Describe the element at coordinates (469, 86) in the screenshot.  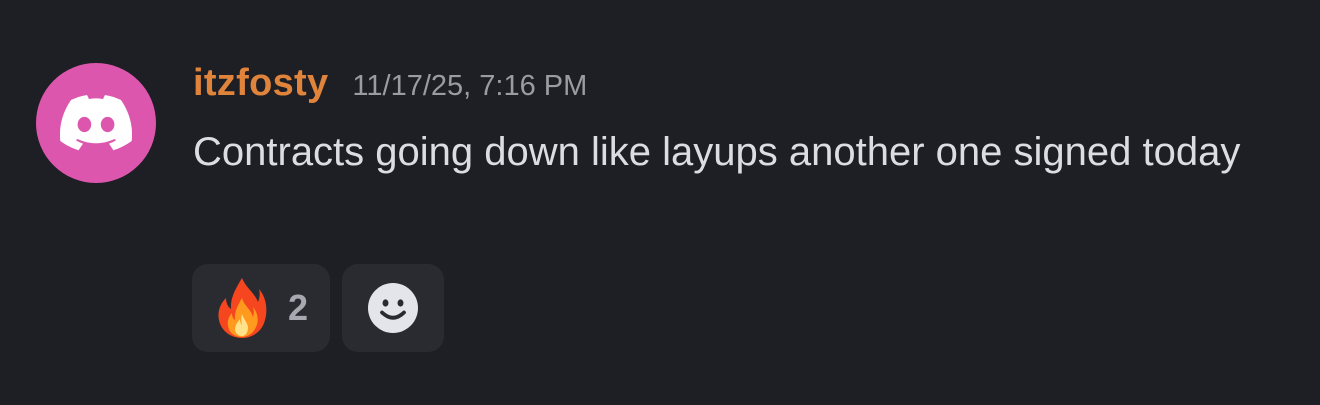
I see `timestamp: 11/17/25, 7:16 PM` at that location.